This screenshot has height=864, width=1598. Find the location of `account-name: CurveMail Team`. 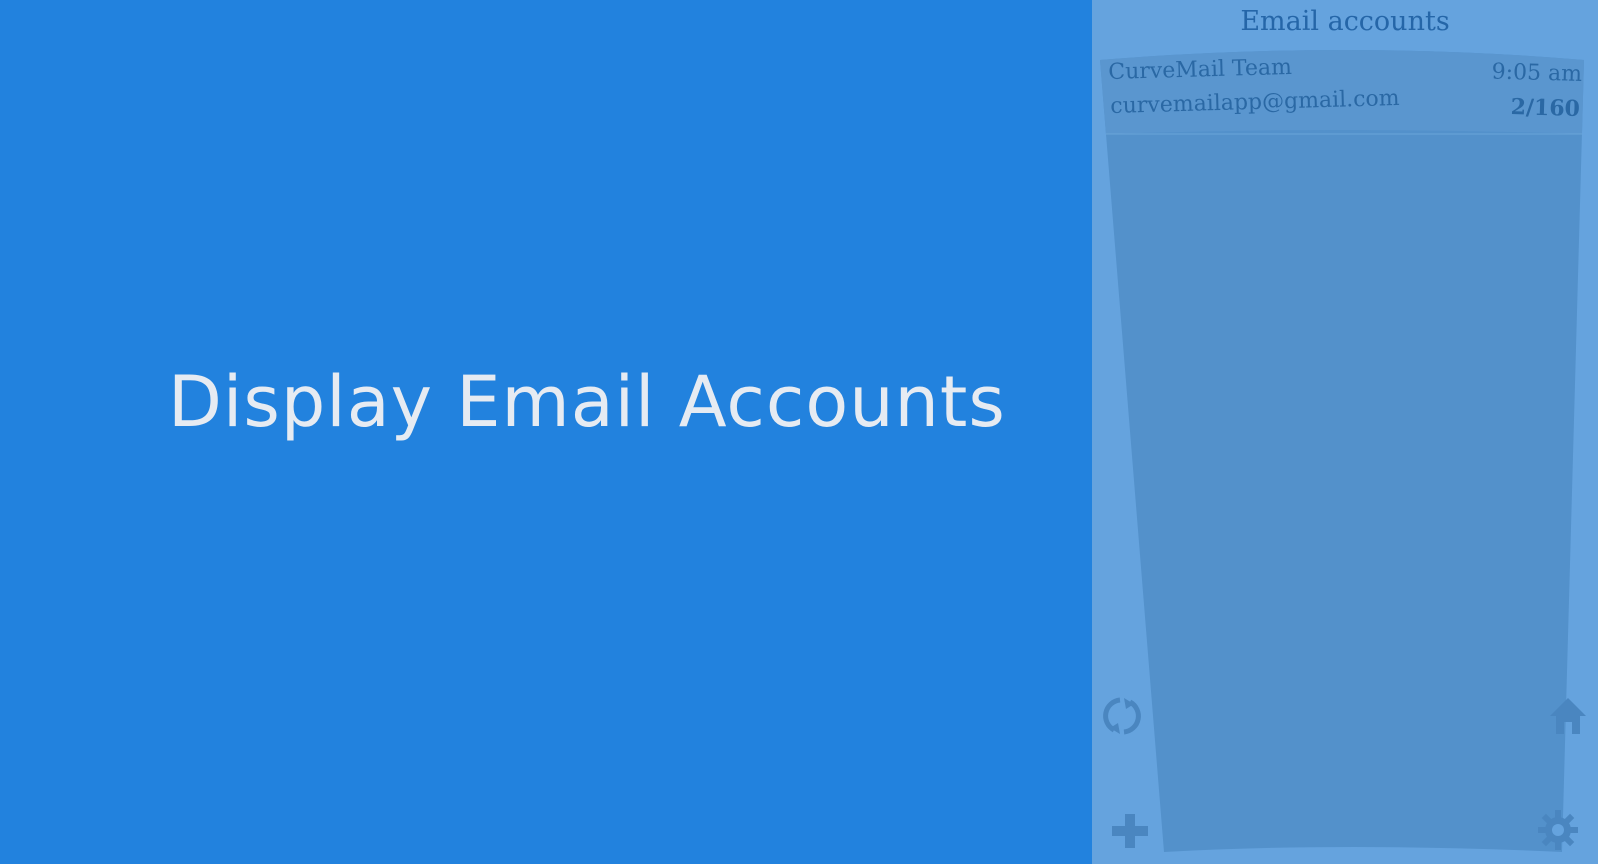

account-name: CurveMail Team is located at coordinates (1200, 69).